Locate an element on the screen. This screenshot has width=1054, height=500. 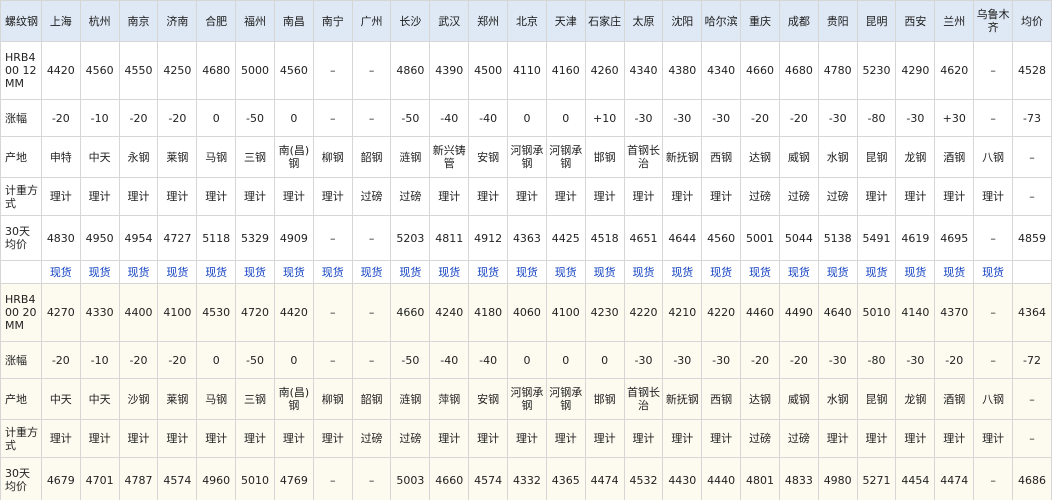
origin-label: 产地 is located at coordinates (21, 399).